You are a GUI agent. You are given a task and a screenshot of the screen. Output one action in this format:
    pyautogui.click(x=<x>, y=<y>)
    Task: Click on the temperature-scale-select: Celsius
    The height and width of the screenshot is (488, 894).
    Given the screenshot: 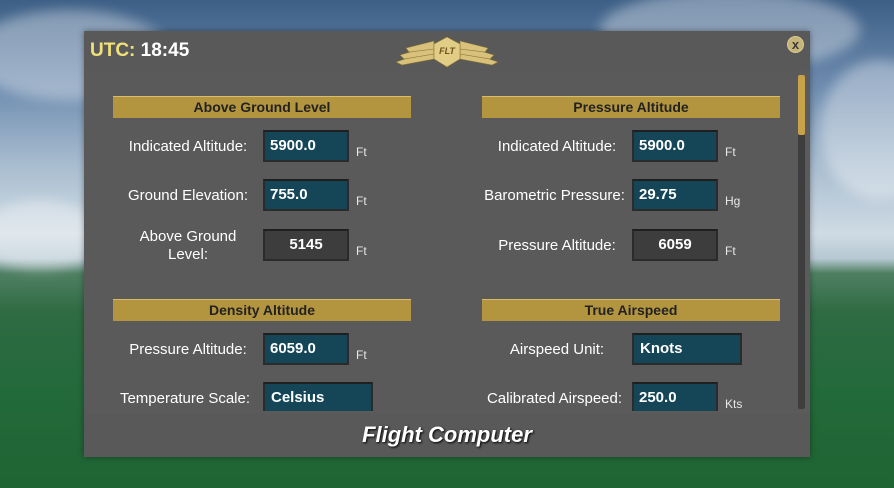 What is the action you would take?
    pyautogui.click(x=318, y=396)
    